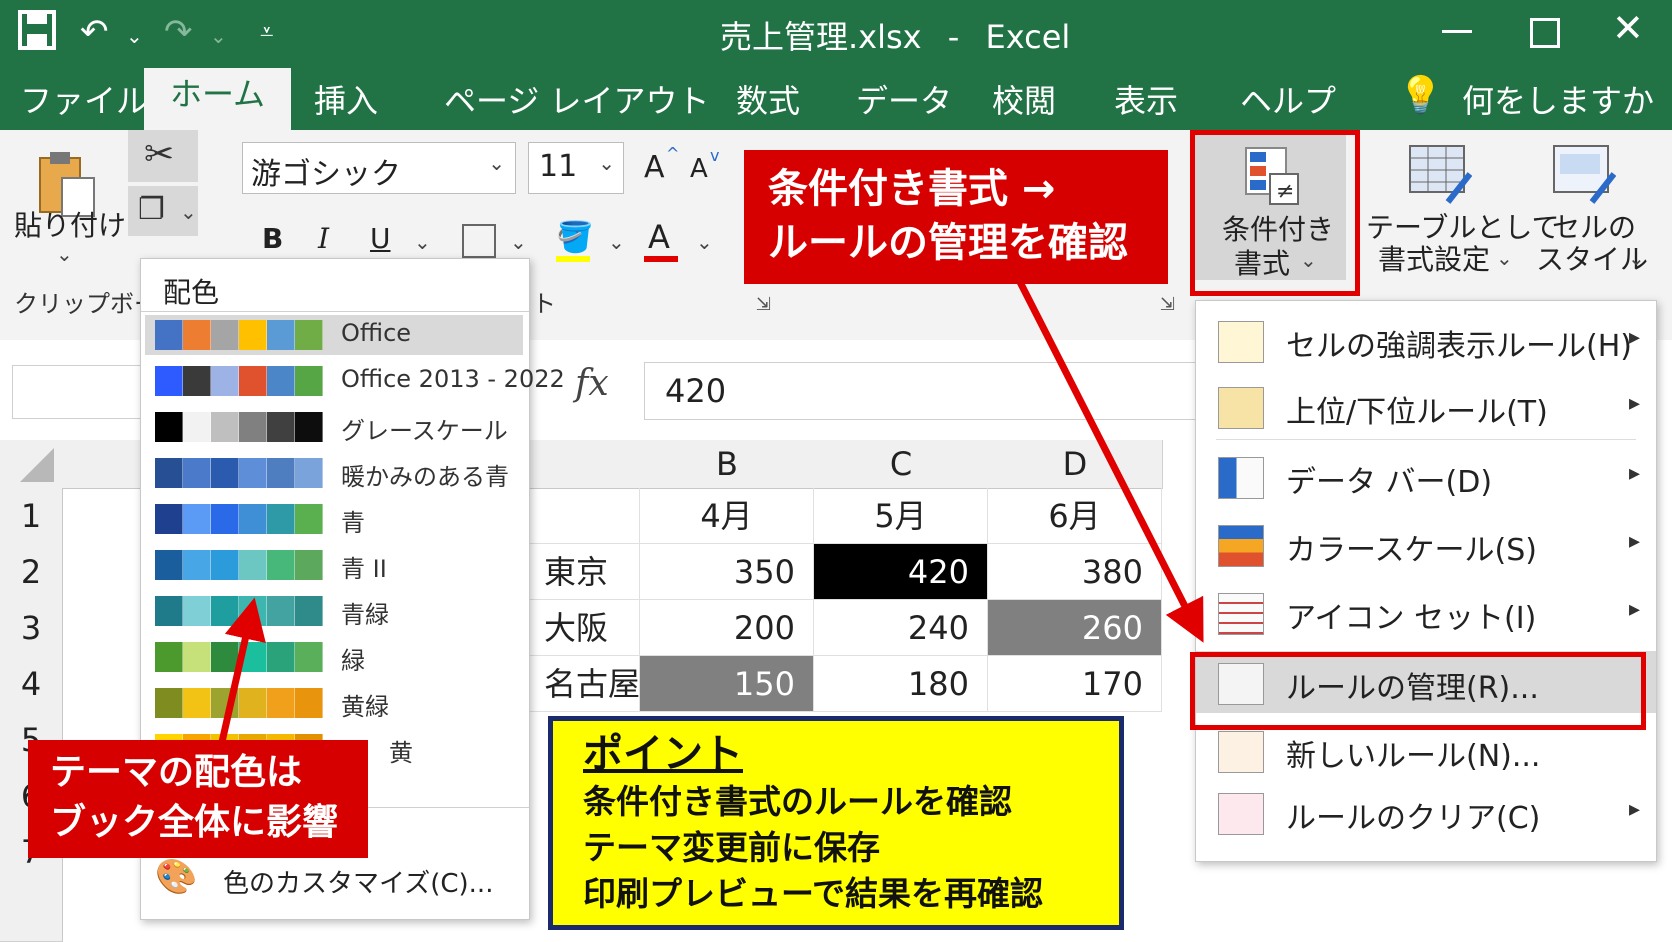  What do you see at coordinates (151, 209) in the screenshot?
I see `copy-icon: ❐` at bounding box center [151, 209].